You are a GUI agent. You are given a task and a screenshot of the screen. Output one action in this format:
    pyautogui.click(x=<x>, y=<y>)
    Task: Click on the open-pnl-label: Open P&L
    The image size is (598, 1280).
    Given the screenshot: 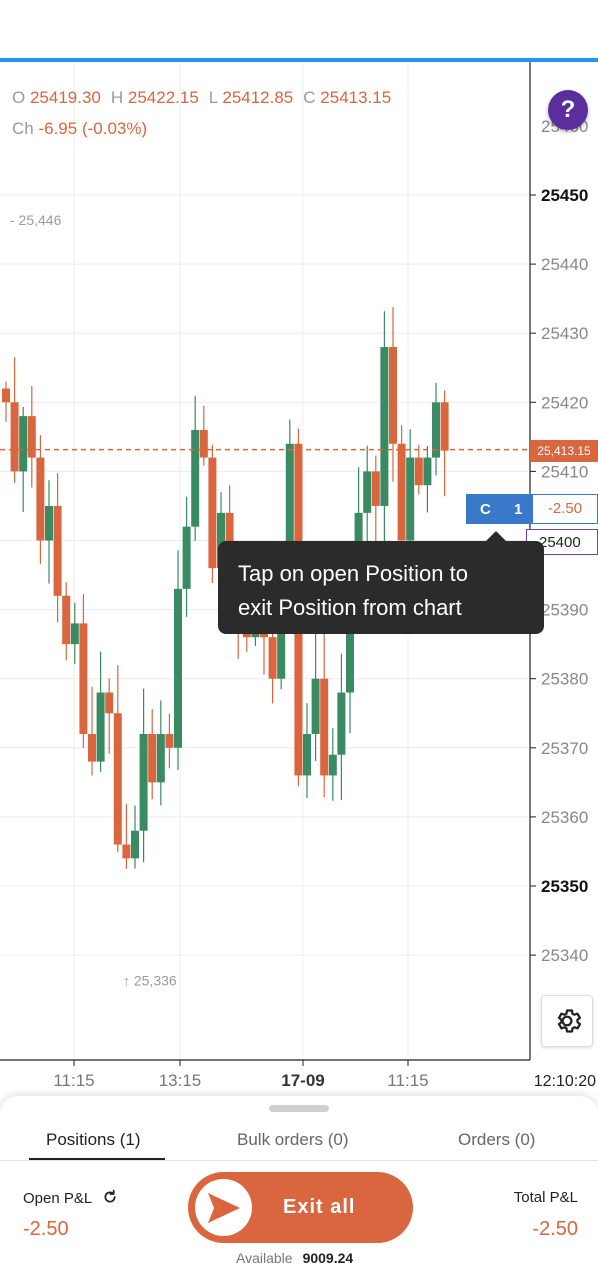 What is the action you would take?
    pyautogui.click(x=70, y=1198)
    